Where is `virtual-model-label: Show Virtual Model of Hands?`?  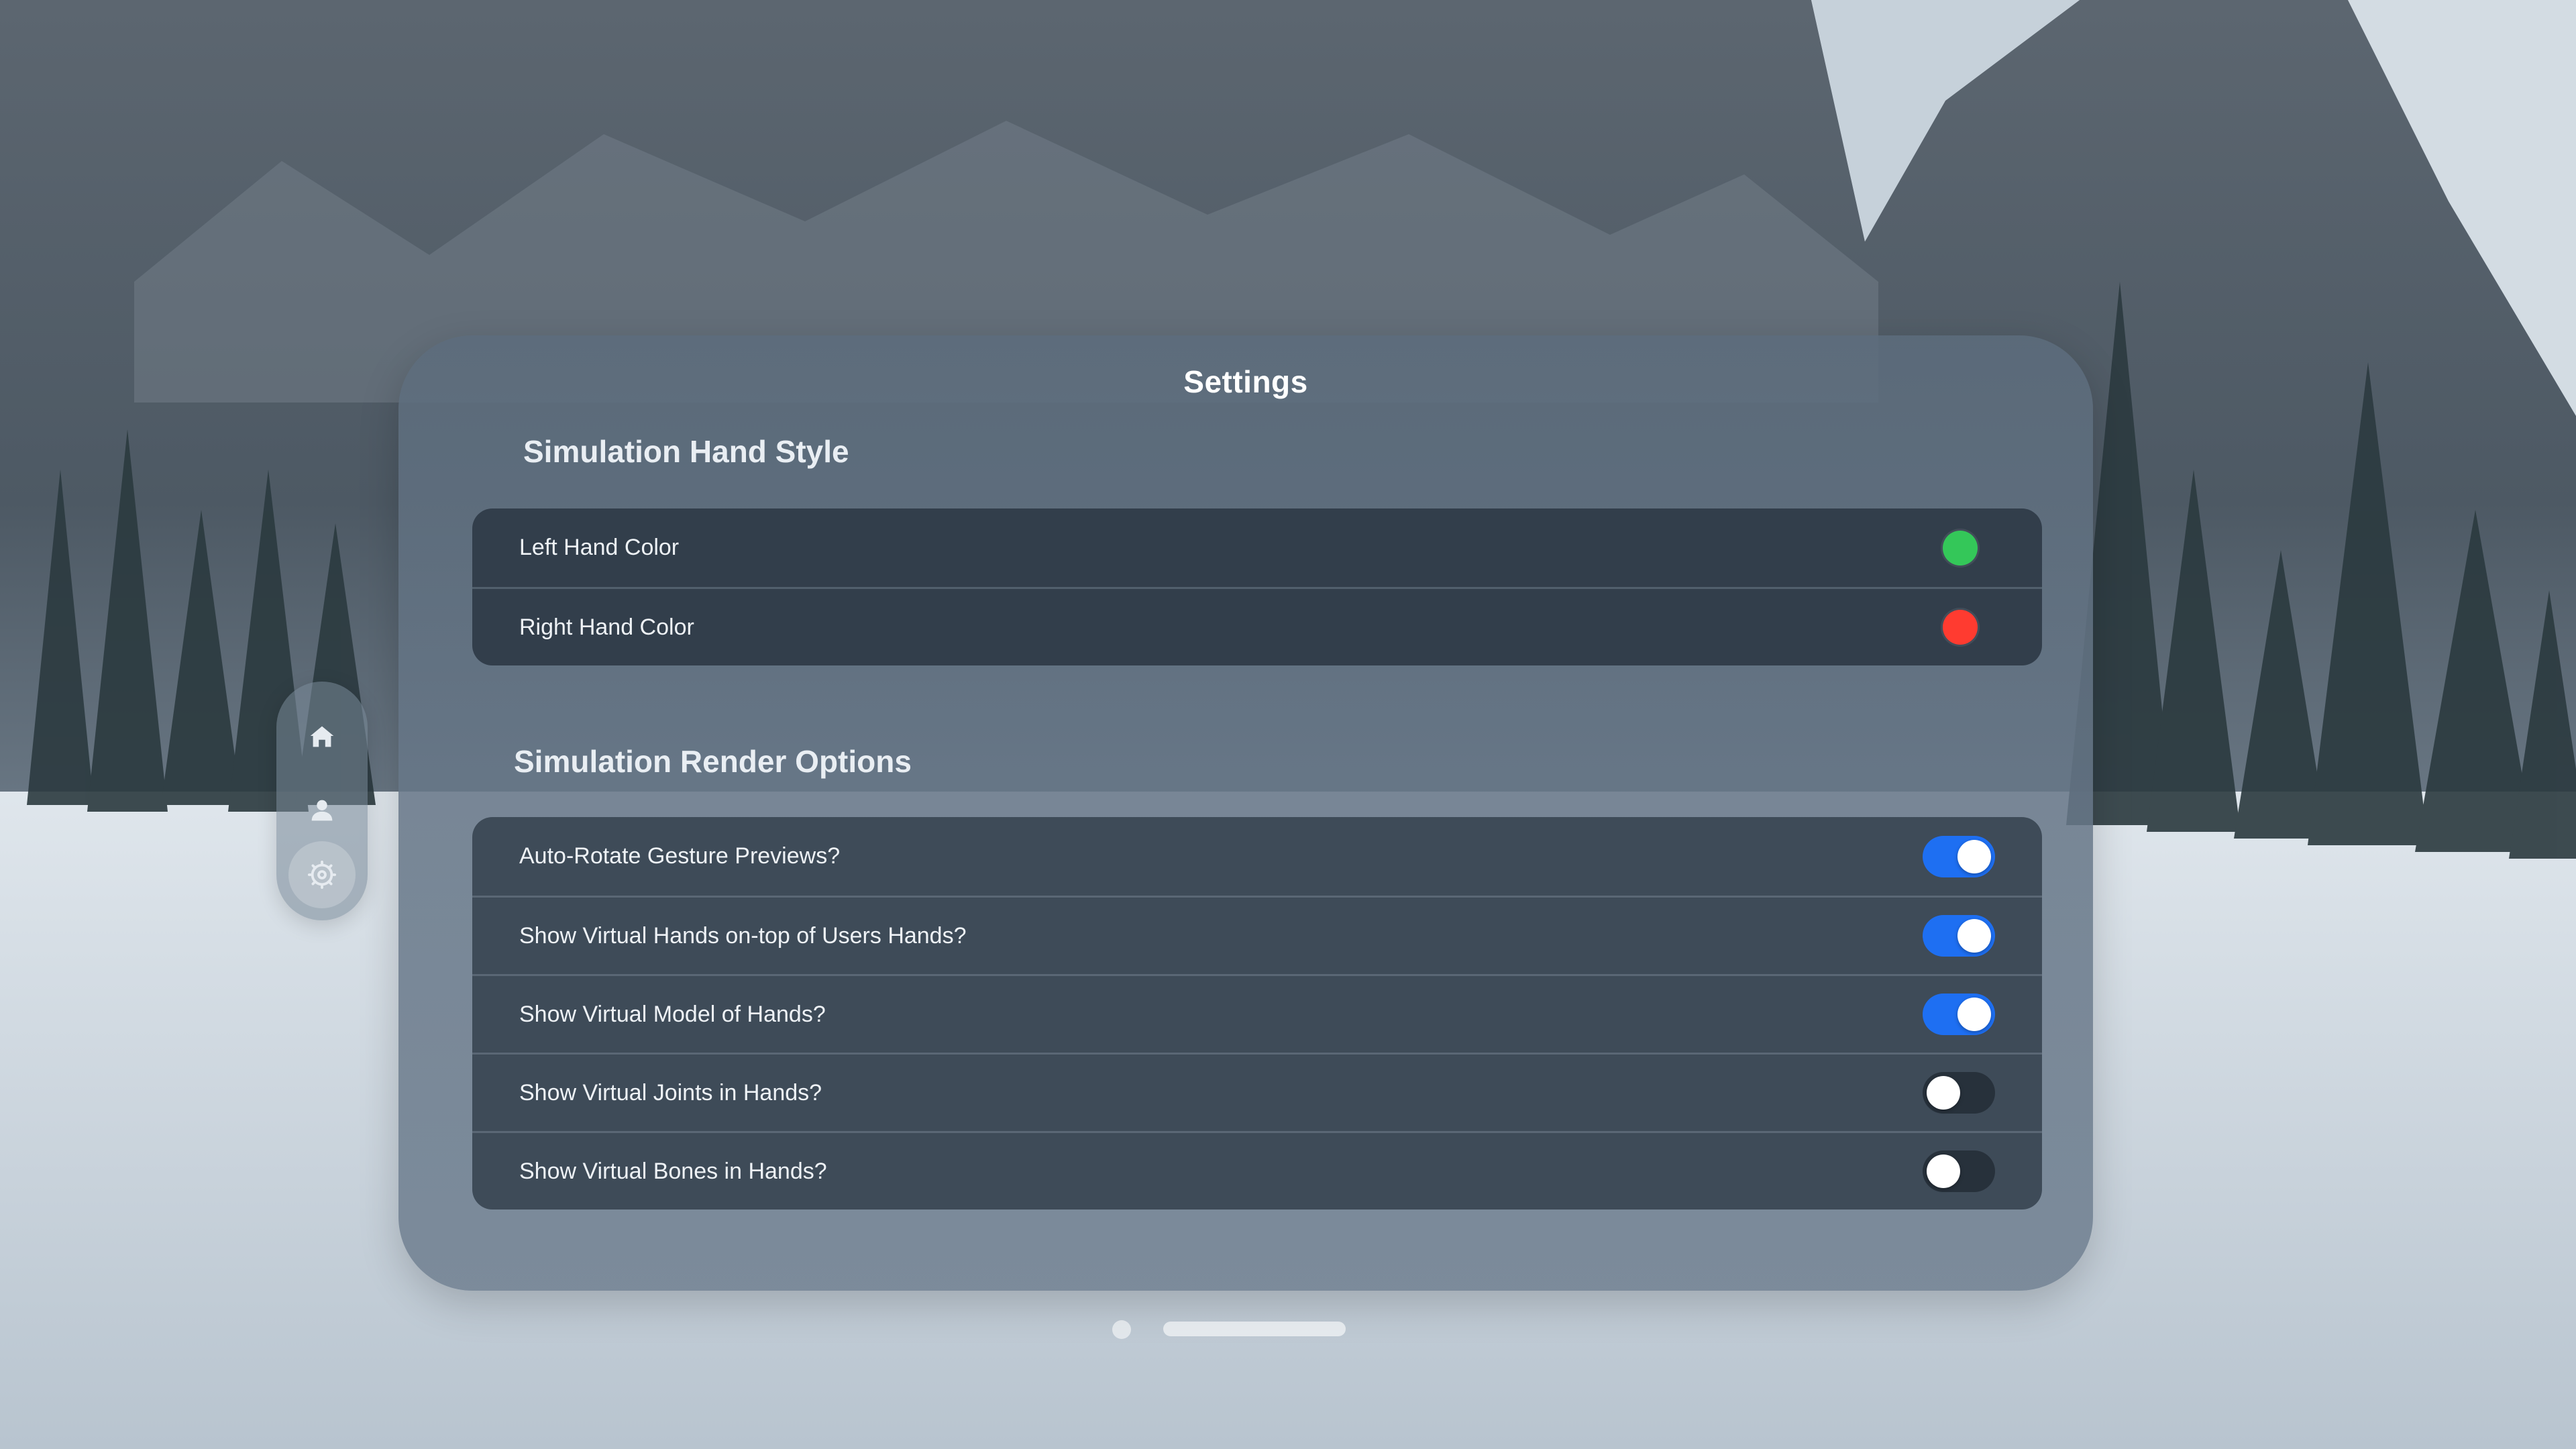 virtual-model-label: Show Virtual Model of Hands? is located at coordinates (672, 1014).